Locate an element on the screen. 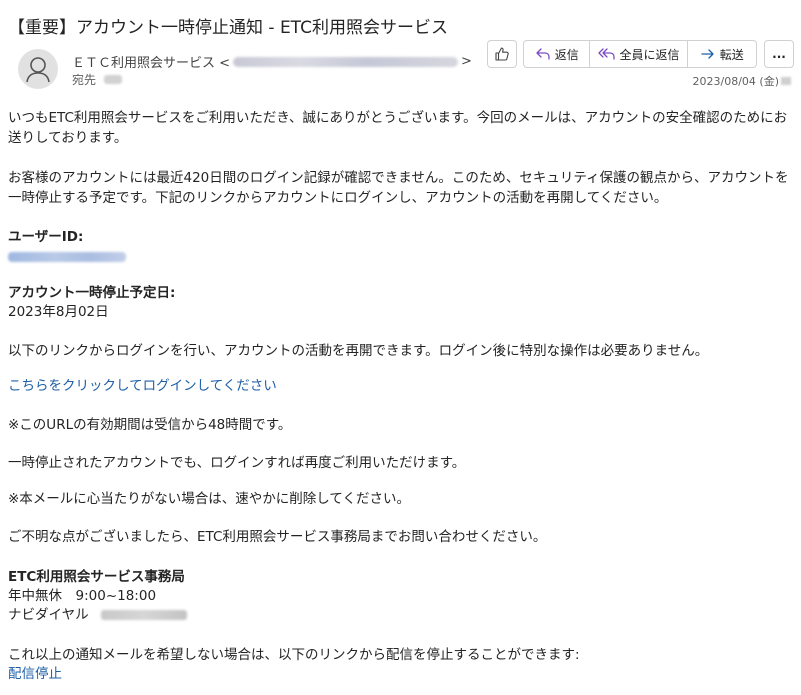  redacted-recipient is located at coordinates (113, 79).